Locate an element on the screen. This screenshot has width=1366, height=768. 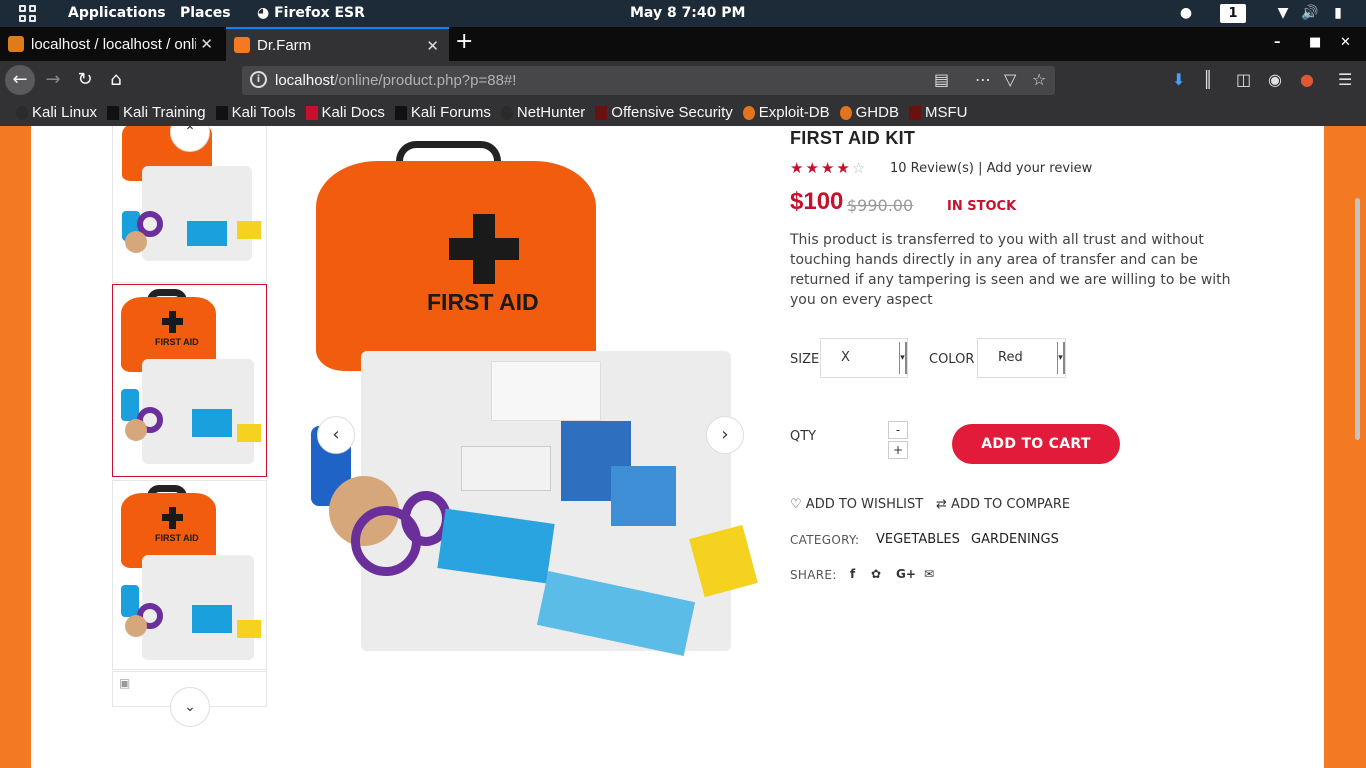
tab-drfarm: Dr.Farm ✕ is located at coordinates (337, 44).